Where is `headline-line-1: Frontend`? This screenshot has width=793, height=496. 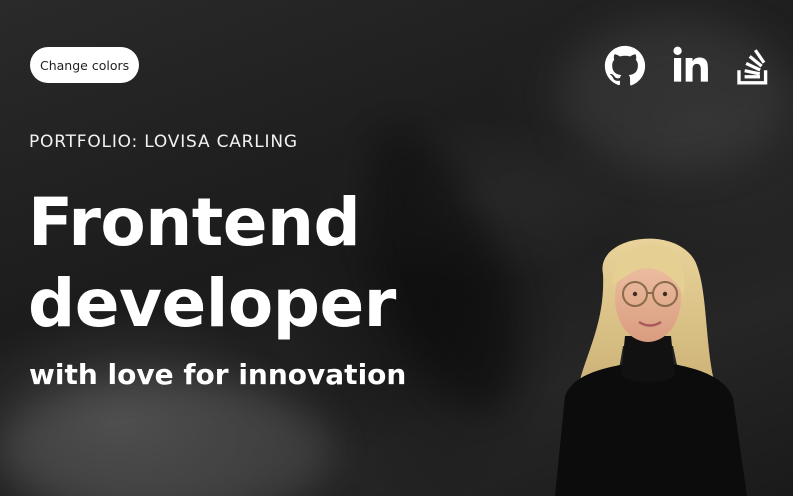 headline-line-1: Frontend is located at coordinates (194, 222).